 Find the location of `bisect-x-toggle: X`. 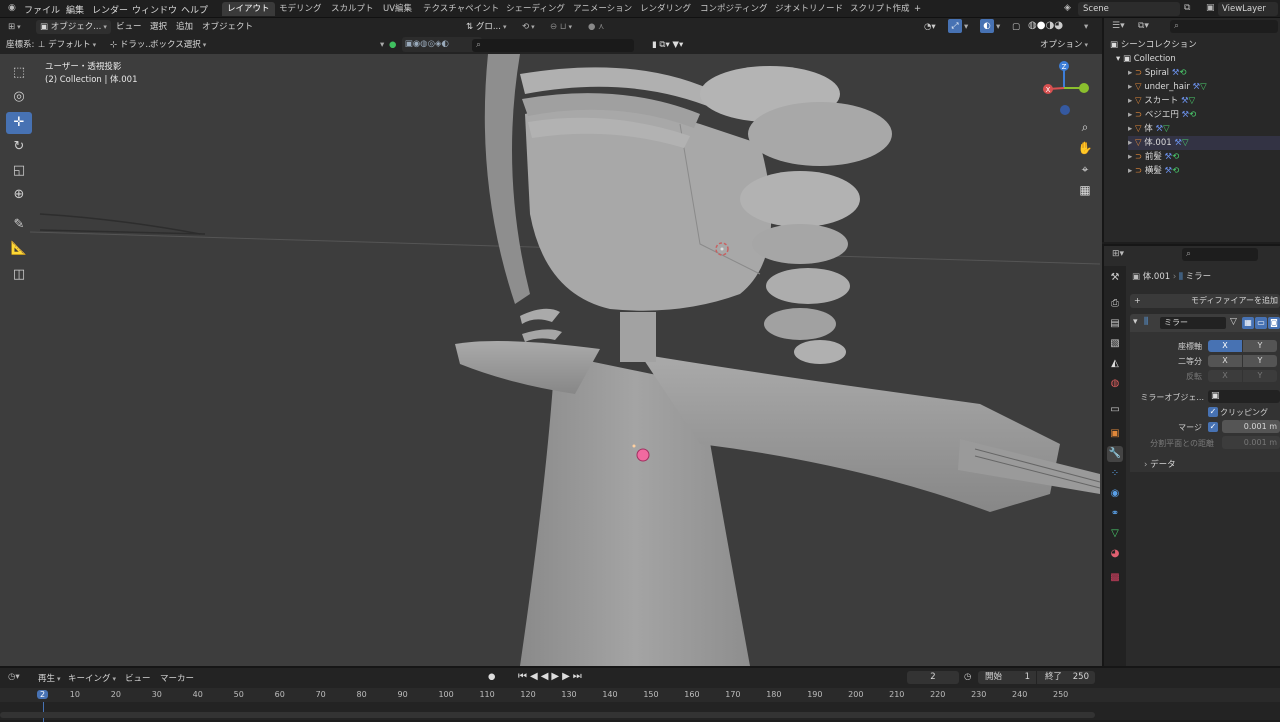

bisect-x-toggle: X is located at coordinates (1225, 361).